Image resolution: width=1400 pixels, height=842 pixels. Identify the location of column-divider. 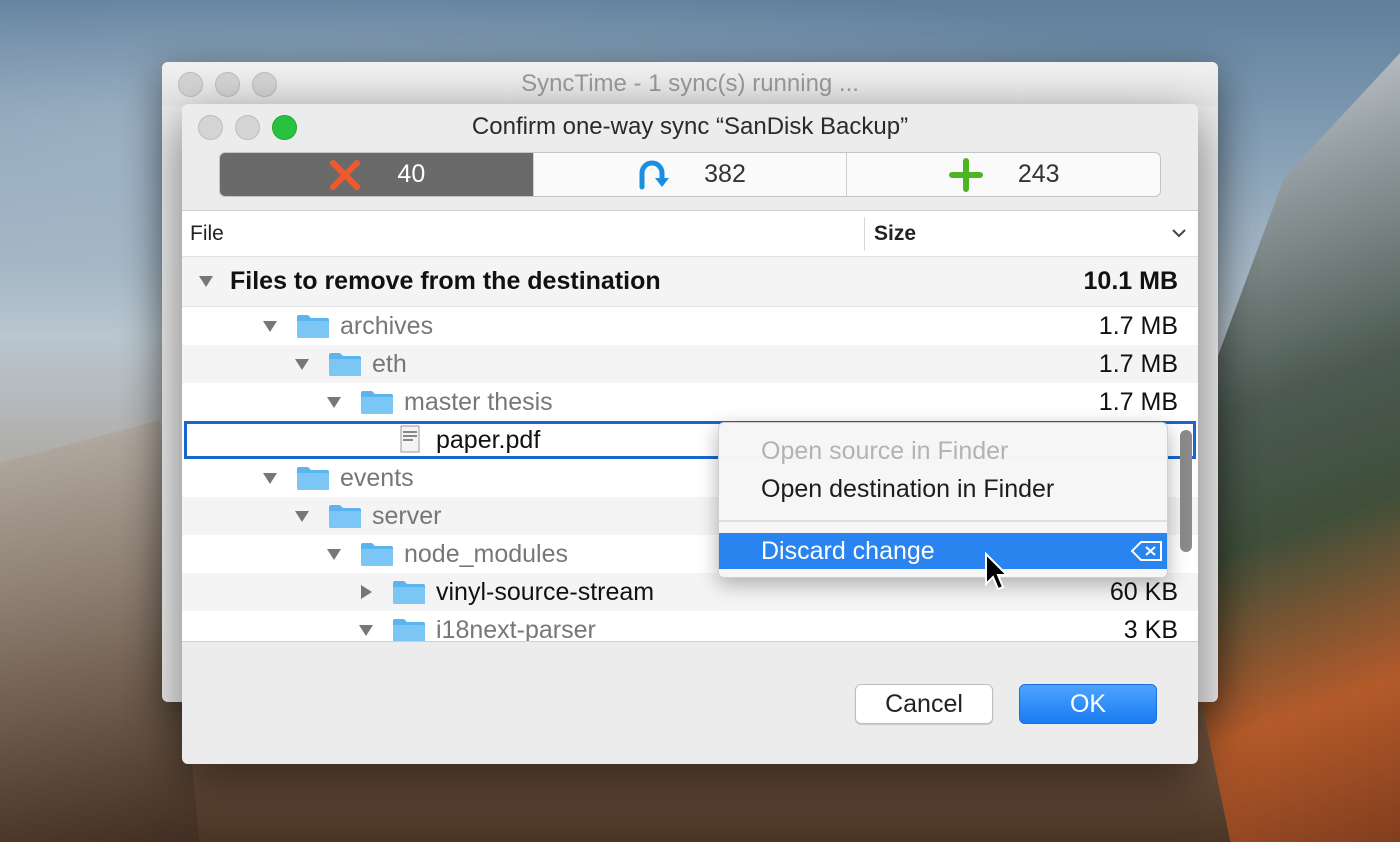
(864, 234).